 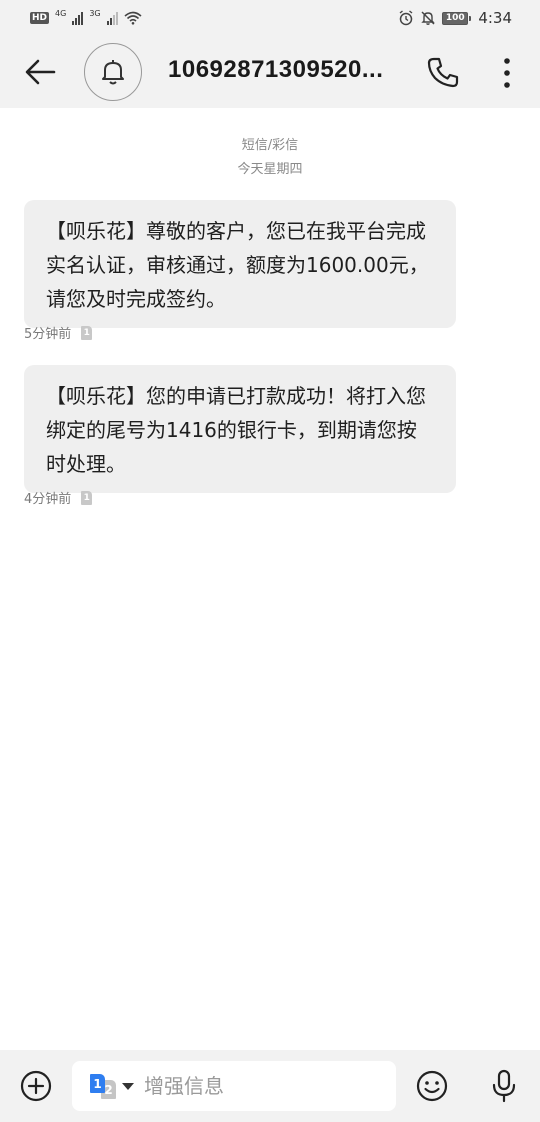 I want to click on message-time: 4分钟前, so click(x=48, y=499).